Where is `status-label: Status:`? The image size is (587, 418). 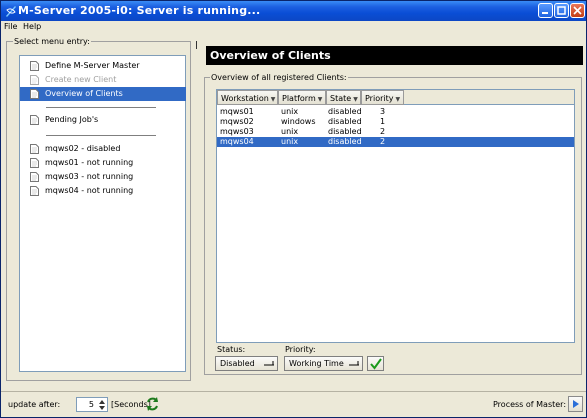 status-label: Status: is located at coordinates (231, 349).